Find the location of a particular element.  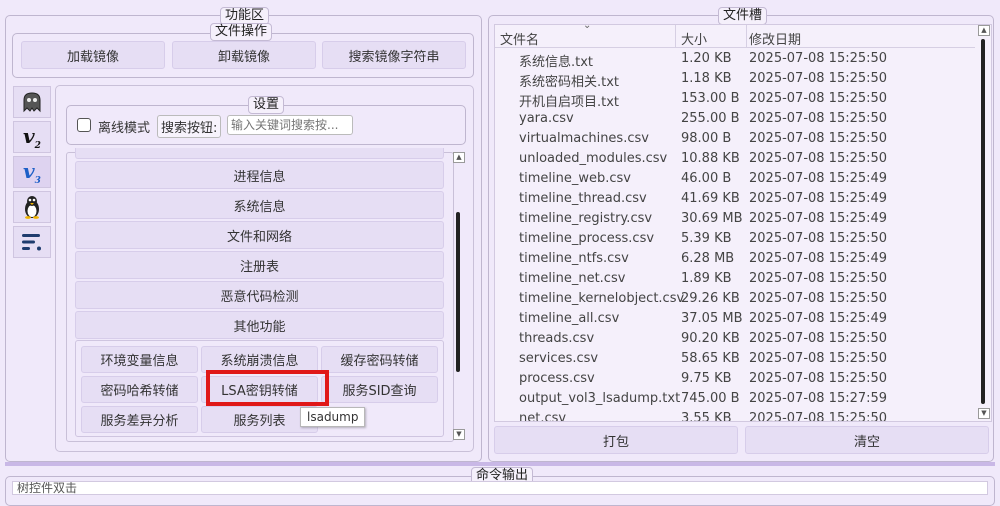

tab-v2: v2 is located at coordinates (32, 137).